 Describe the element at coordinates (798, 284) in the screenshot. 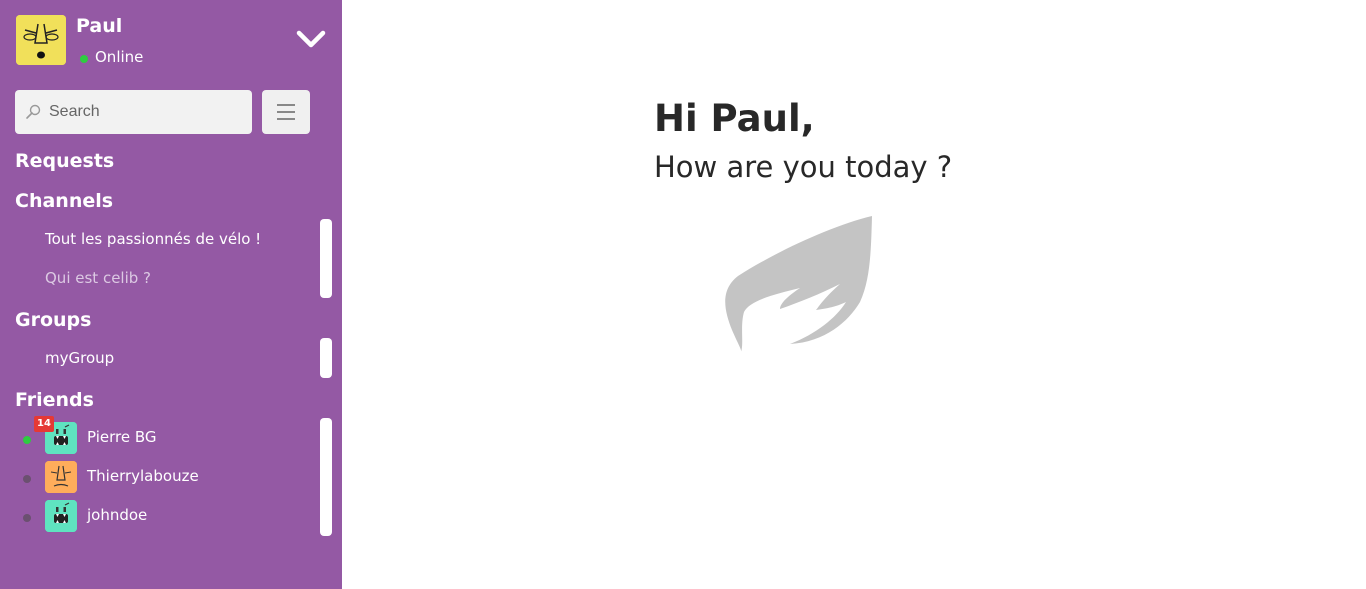

I see `wing-icon` at that location.